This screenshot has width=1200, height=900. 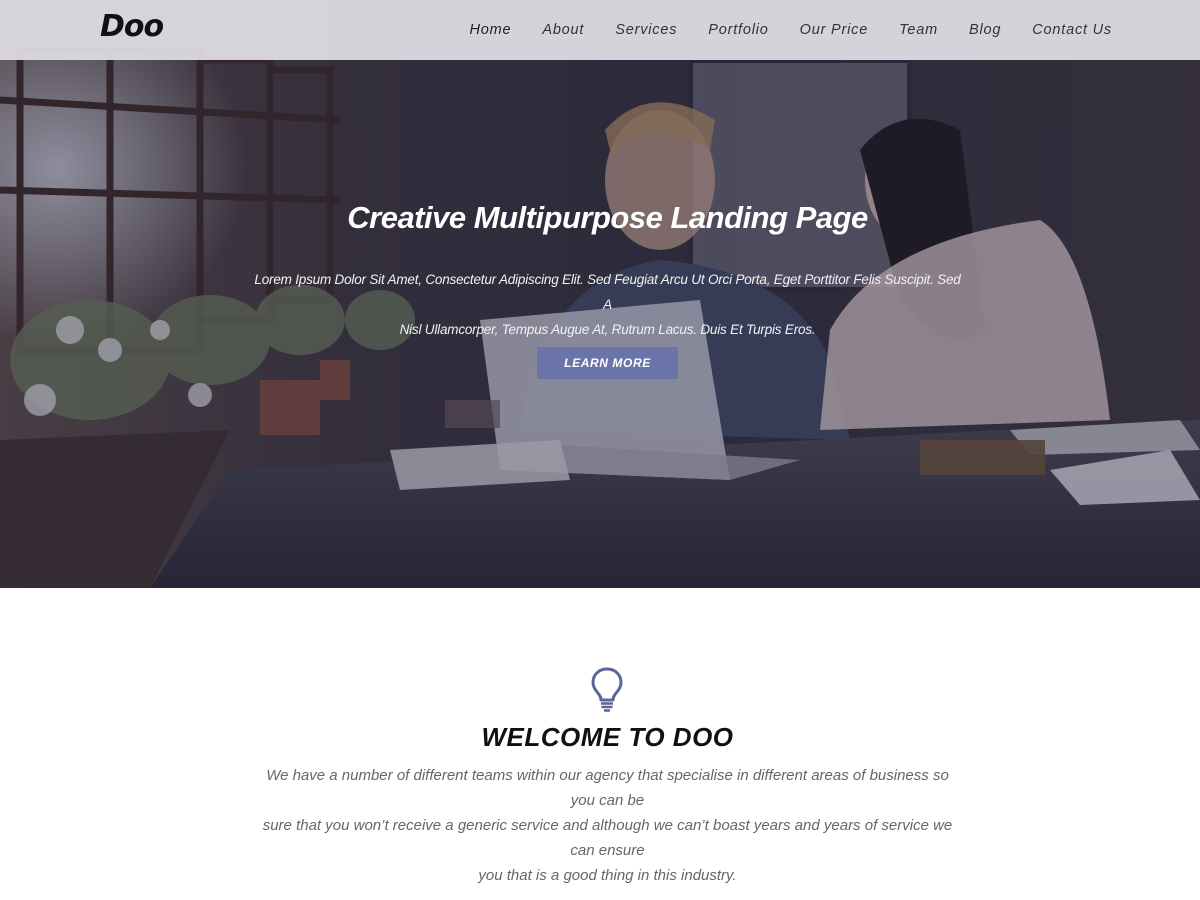 What do you see at coordinates (132, 26) in the screenshot?
I see `site-logo: Doo` at bounding box center [132, 26].